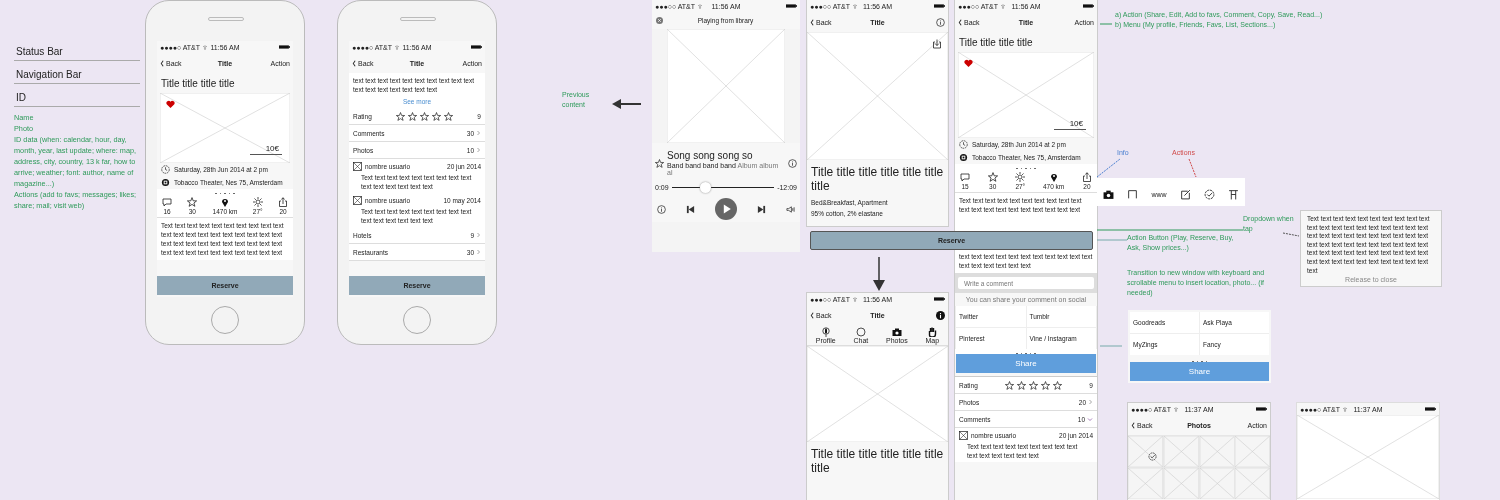 This screenshot has width=1500, height=500. Describe the element at coordinates (932, 332) in the screenshot. I see `hand-icon` at that location.